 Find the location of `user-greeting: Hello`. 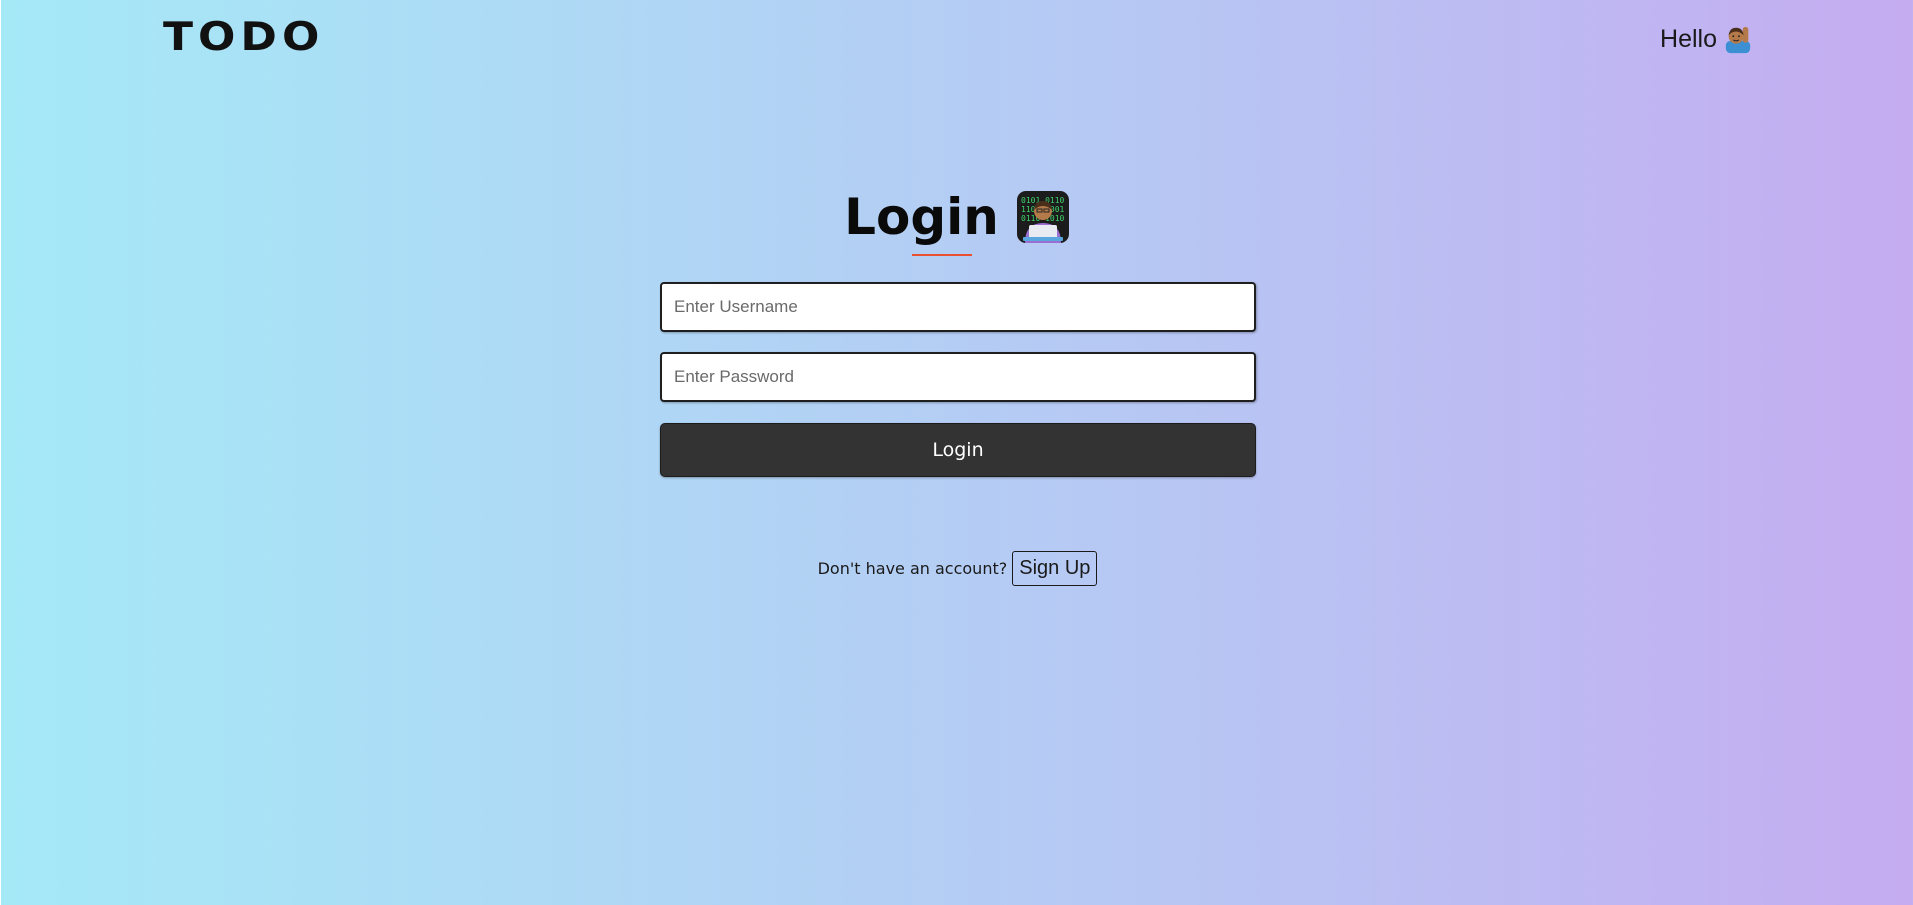

user-greeting: Hello is located at coordinates (1706, 39).